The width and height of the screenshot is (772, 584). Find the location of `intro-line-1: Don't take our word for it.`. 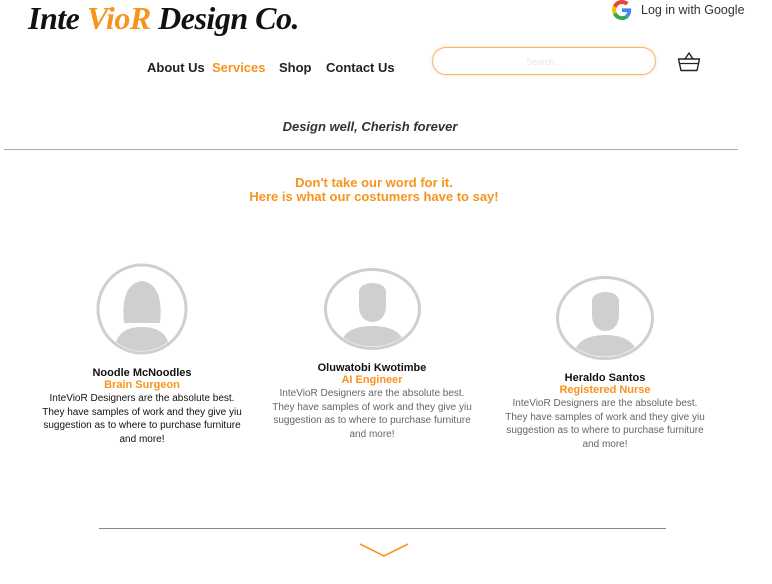

intro-line-1: Don't take our word for it. is located at coordinates (374, 182).